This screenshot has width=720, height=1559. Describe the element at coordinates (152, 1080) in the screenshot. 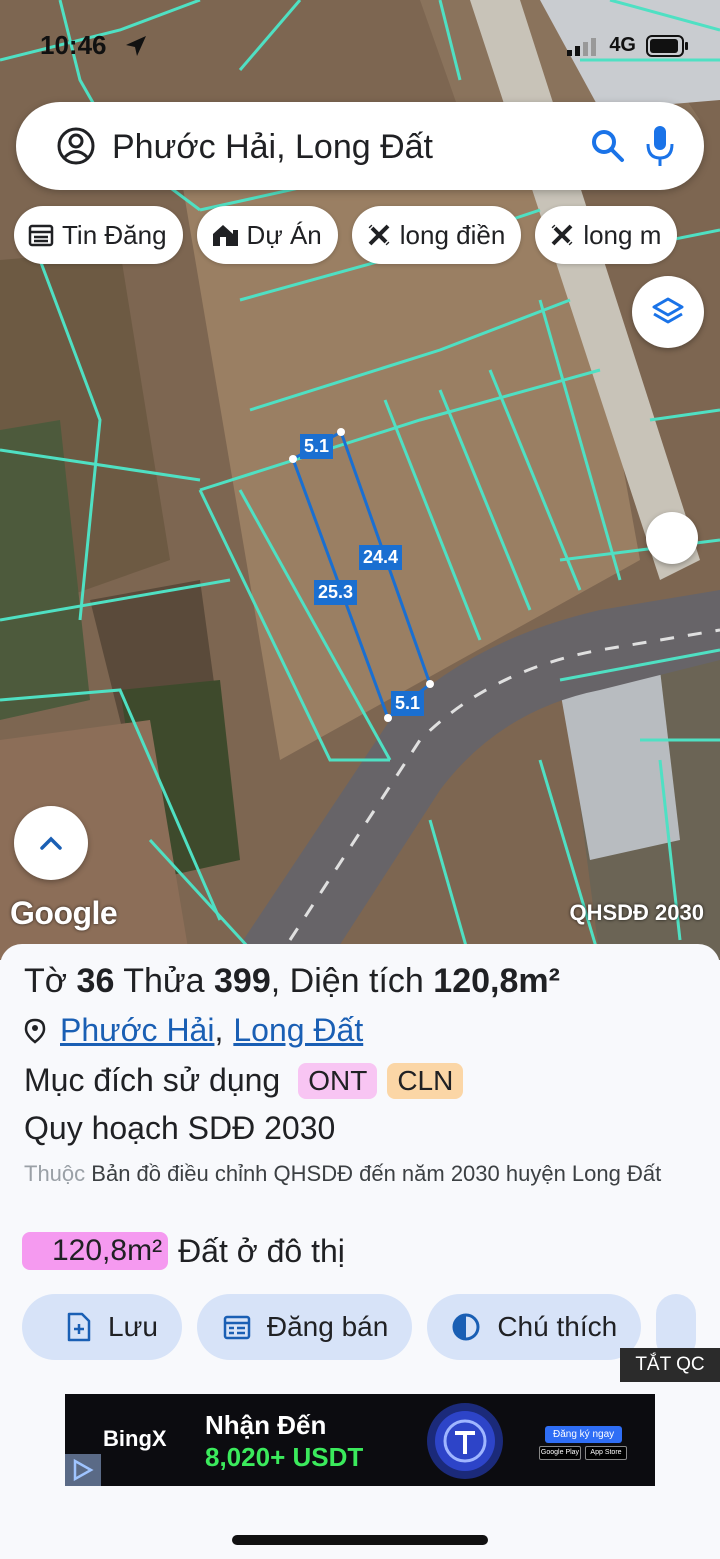

I see `land-use-label: Mục đích sử dụng` at that location.